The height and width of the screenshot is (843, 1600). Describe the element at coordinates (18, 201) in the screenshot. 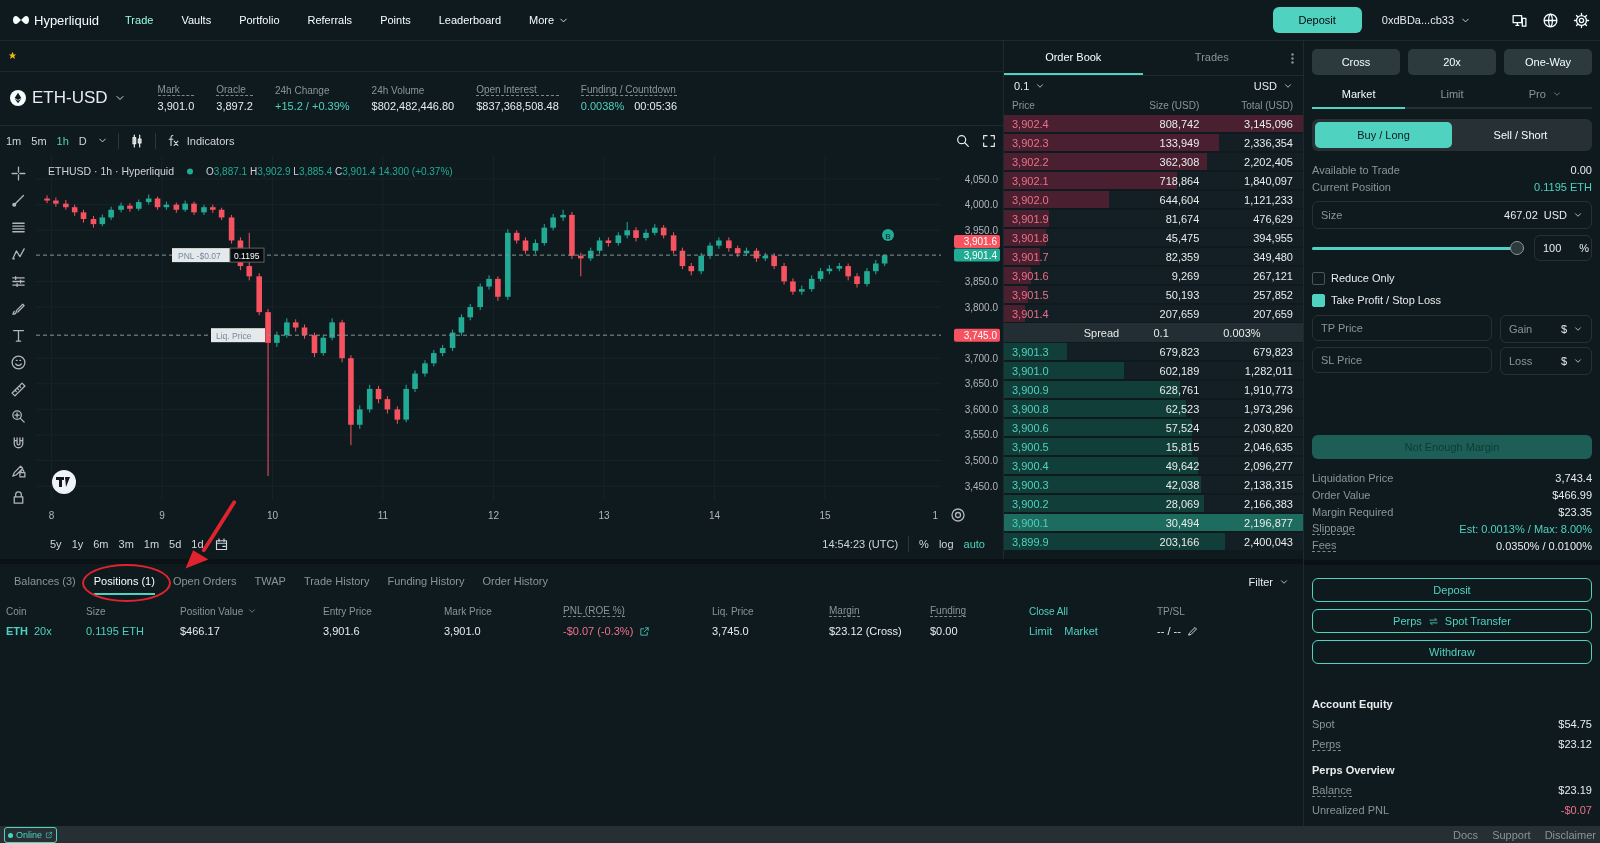

I see `trend-line-icon` at that location.